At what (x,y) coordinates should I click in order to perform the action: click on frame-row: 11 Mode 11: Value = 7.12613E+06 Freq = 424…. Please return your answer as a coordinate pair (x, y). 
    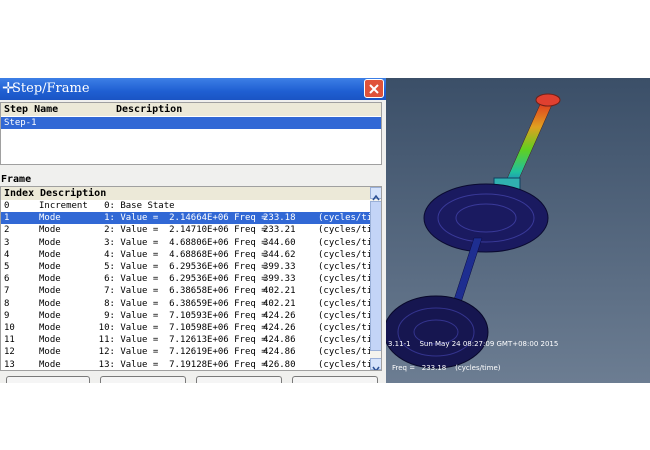
    Looking at the image, I should click on (189, 340).